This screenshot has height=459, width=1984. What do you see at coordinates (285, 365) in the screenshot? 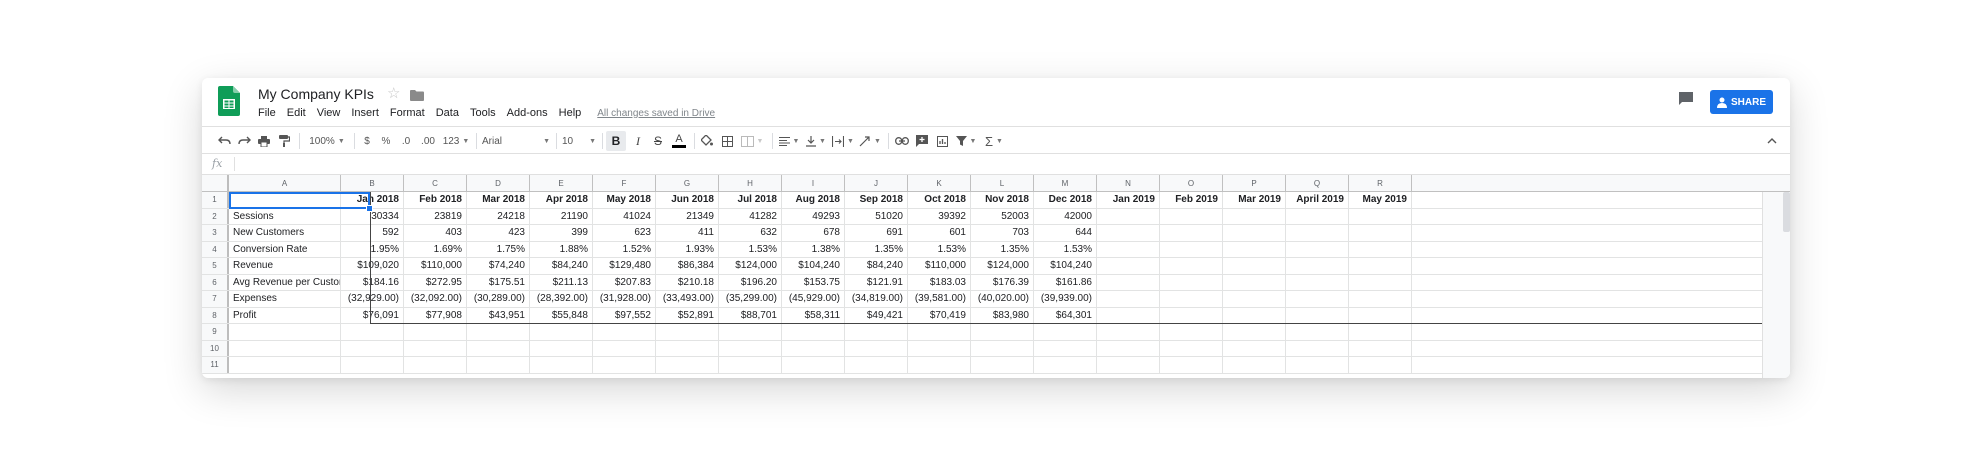
I see `cell-a11` at bounding box center [285, 365].